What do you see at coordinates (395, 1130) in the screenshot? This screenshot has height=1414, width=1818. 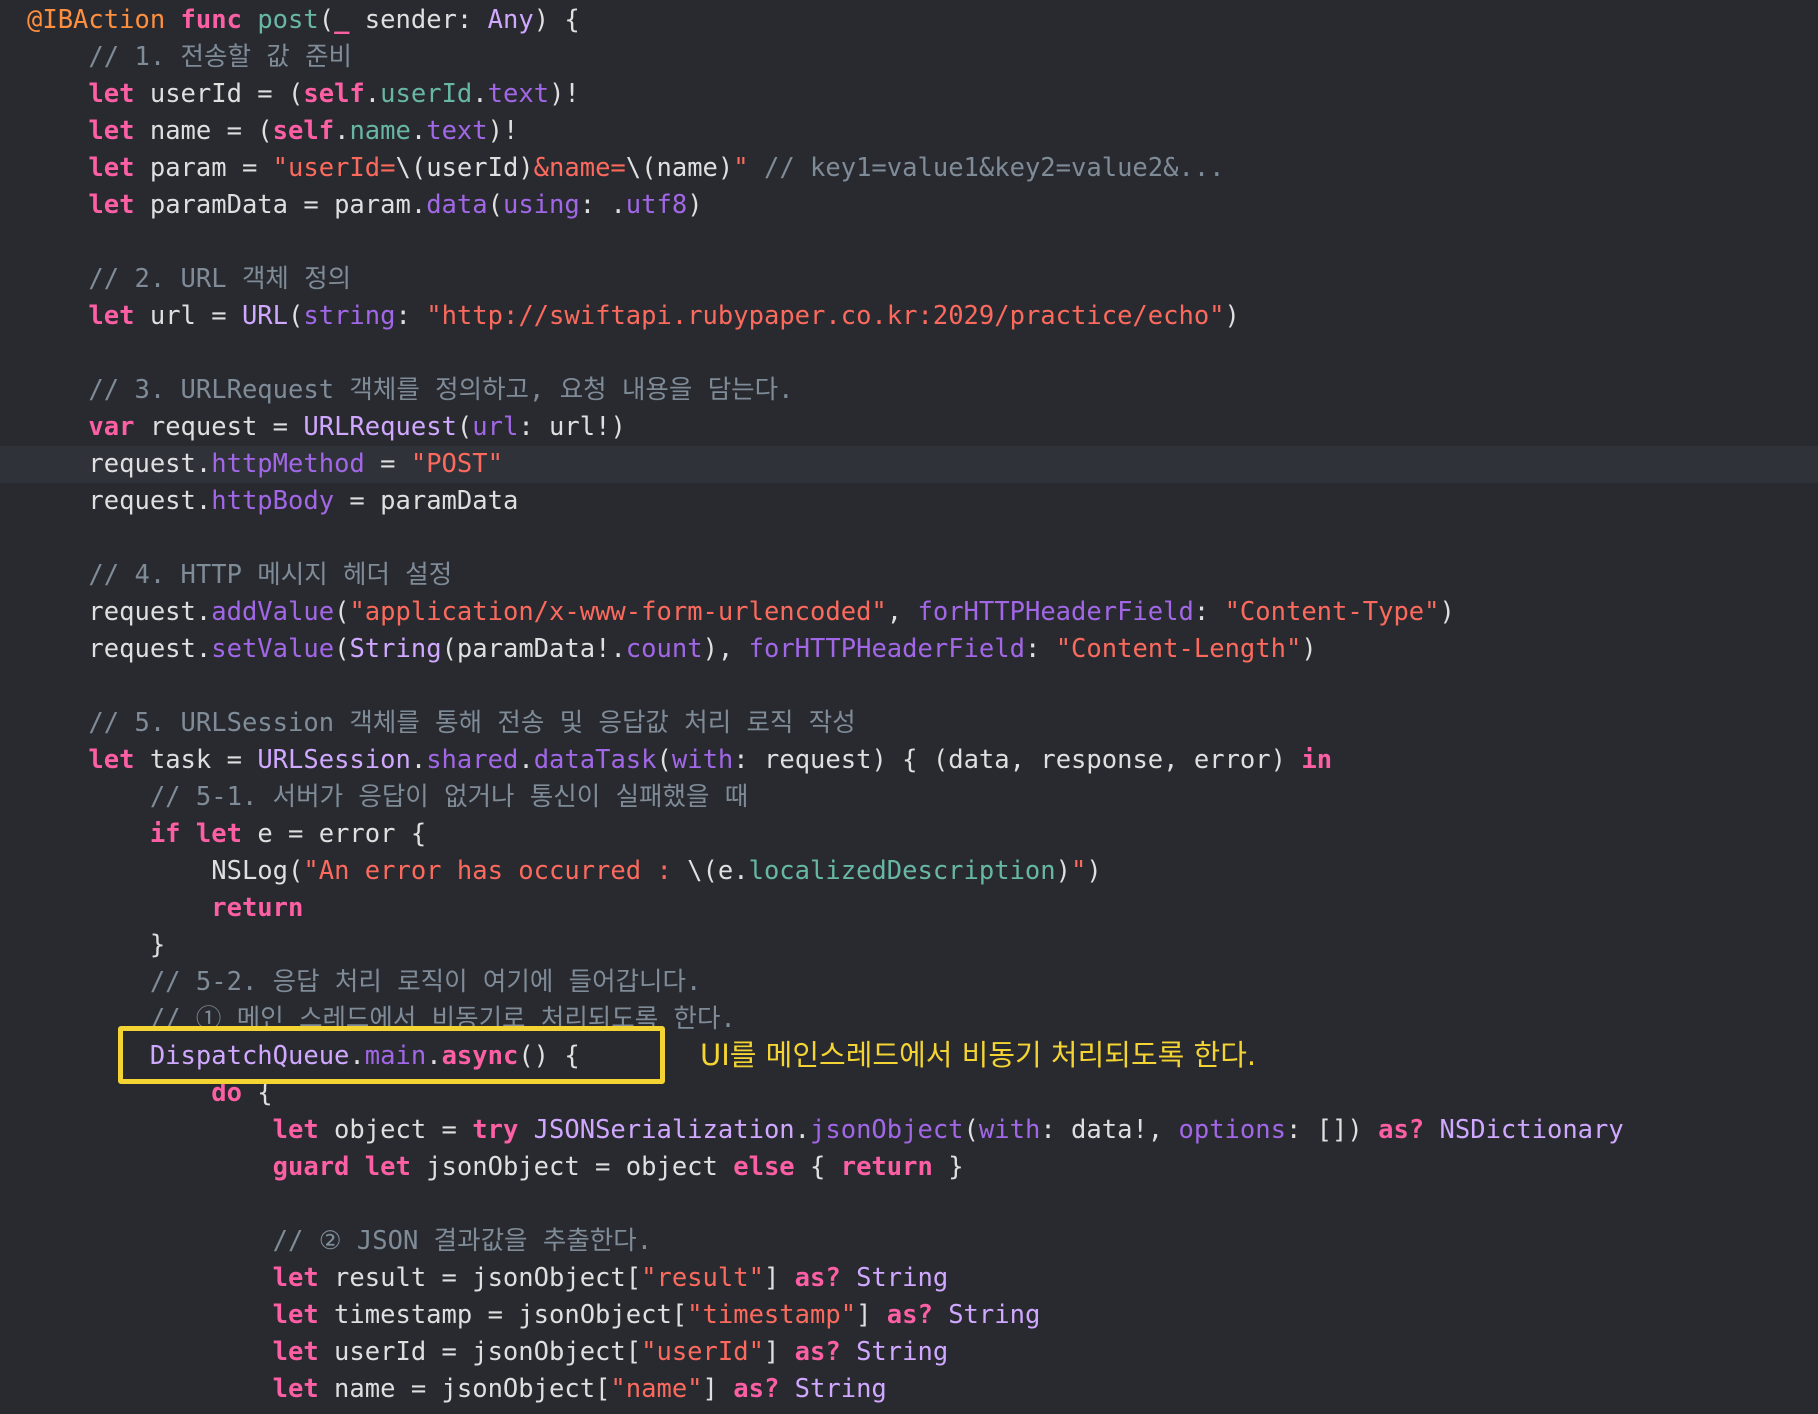 I see `code-token: object =` at bounding box center [395, 1130].